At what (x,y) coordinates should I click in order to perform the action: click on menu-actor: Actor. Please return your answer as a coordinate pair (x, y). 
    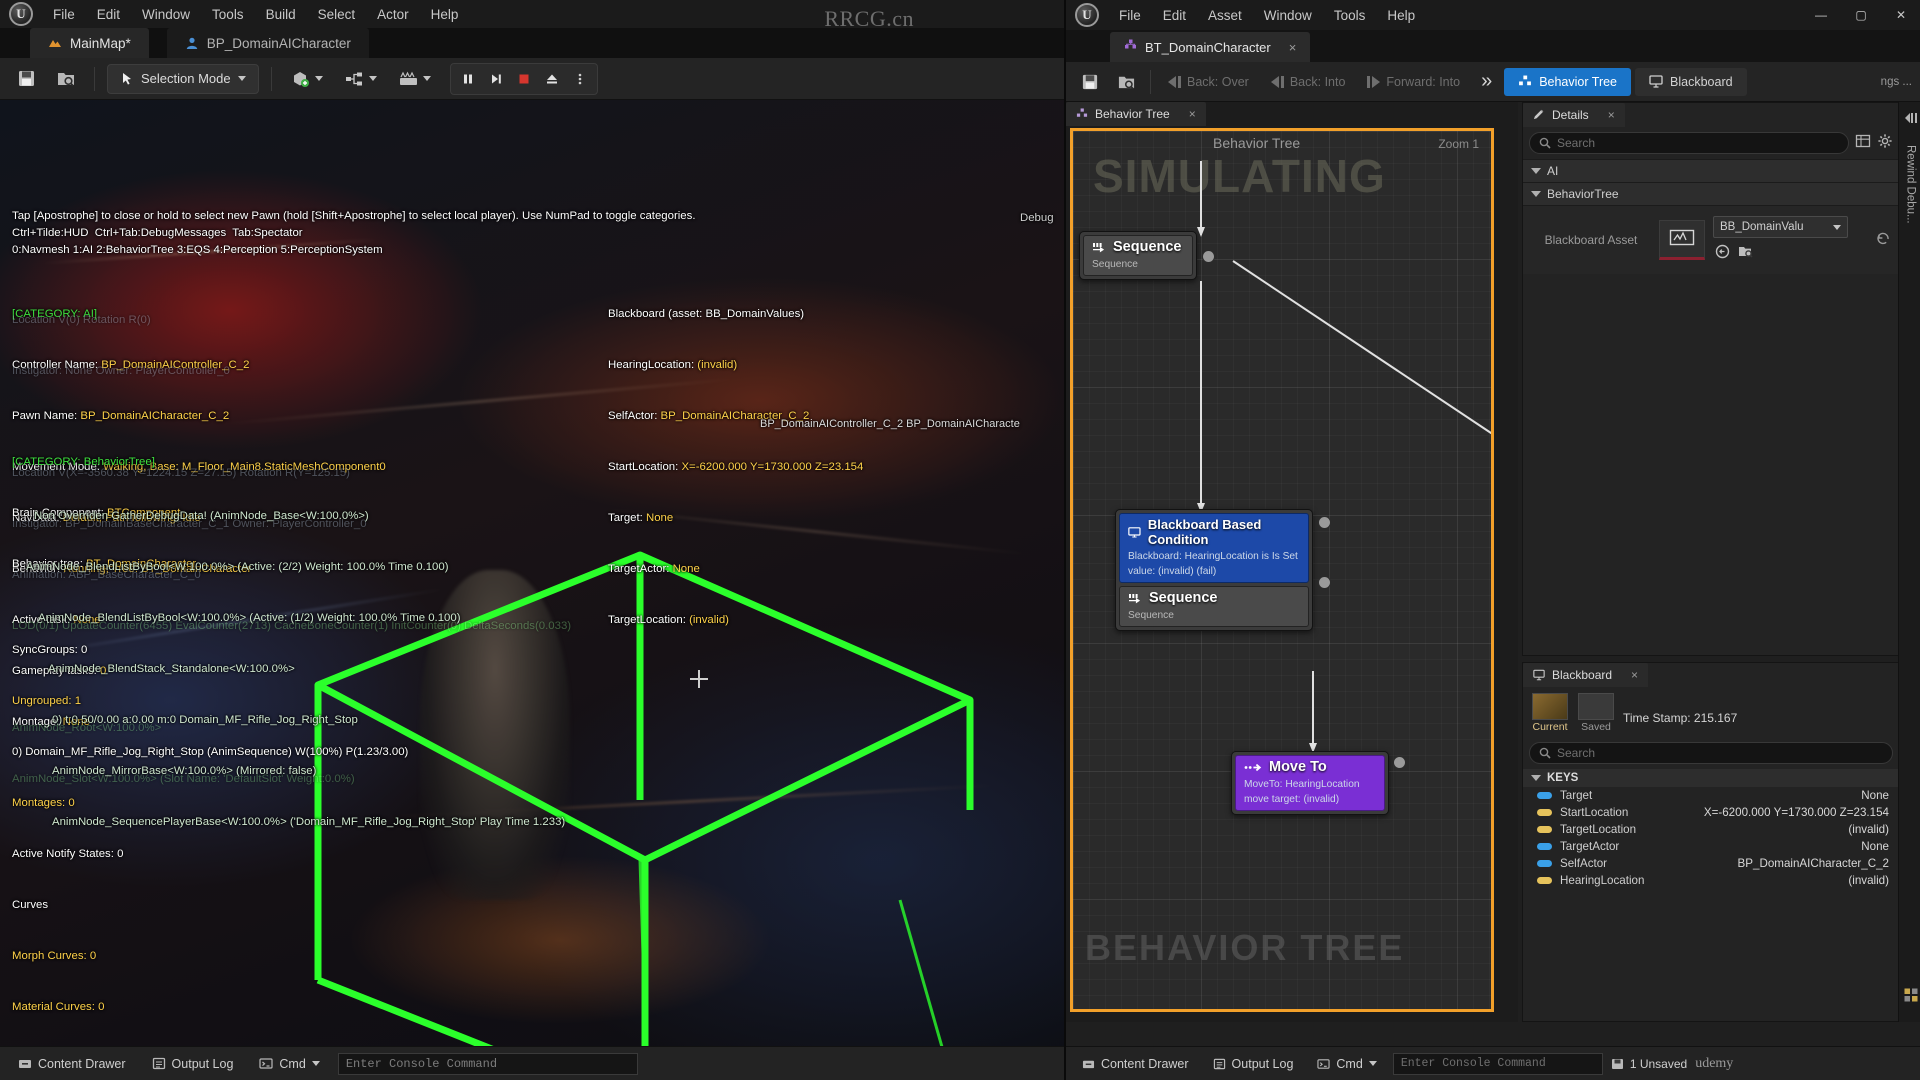
    Looking at the image, I should click on (393, 14).